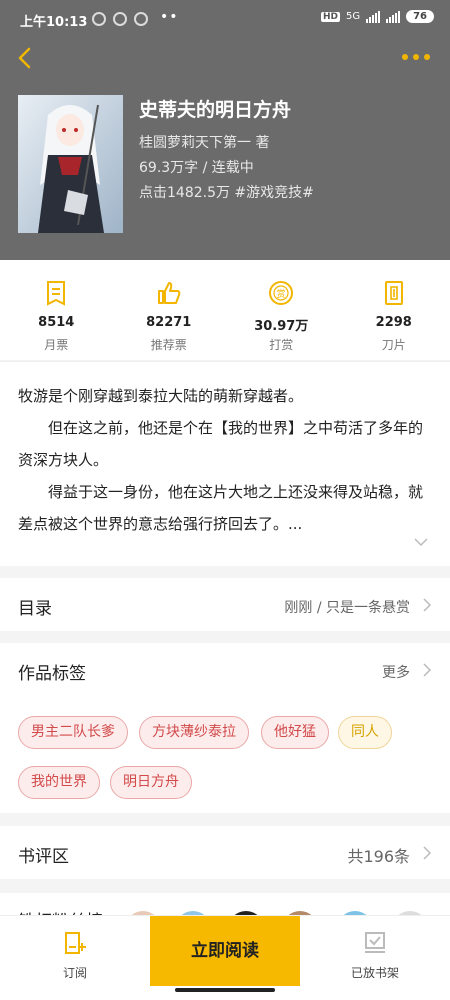 Image resolution: width=450 pixels, height=1000 pixels. What do you see at coordinates (196, 168) in the screenshot?
I see `book-word-count: 69.3万字 / 连载中` at bounding box center [196, 168].